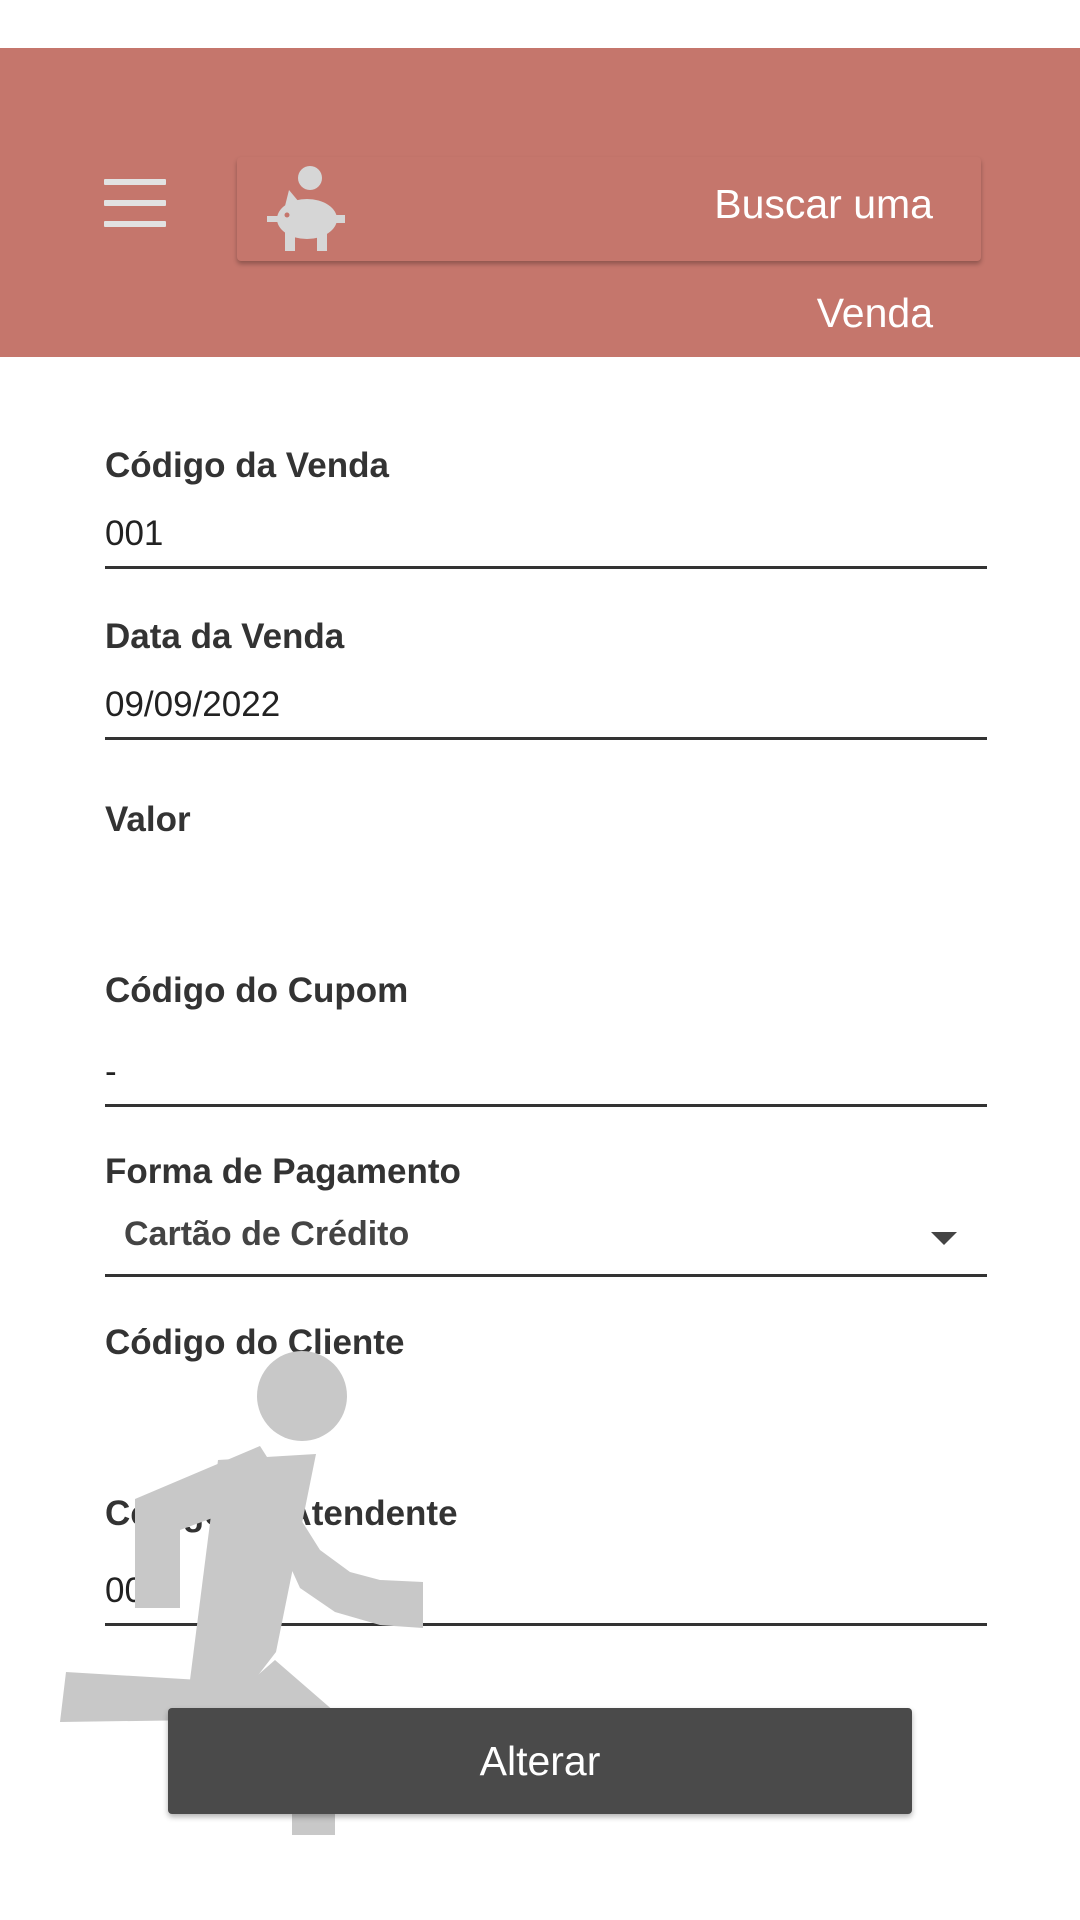  I want to click on search-sale-label-continued: Venda, so click(875, 313).